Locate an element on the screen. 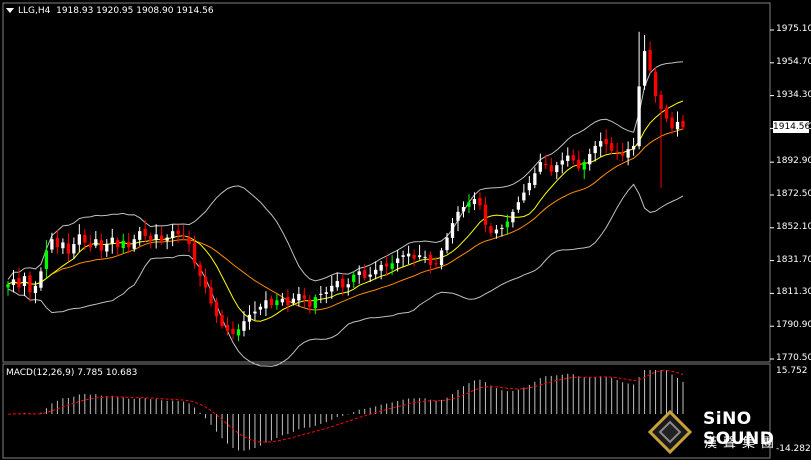 This screenshot has height=460, width=811. macd-top-label: 15.752 is located at coordinates (792, 371).